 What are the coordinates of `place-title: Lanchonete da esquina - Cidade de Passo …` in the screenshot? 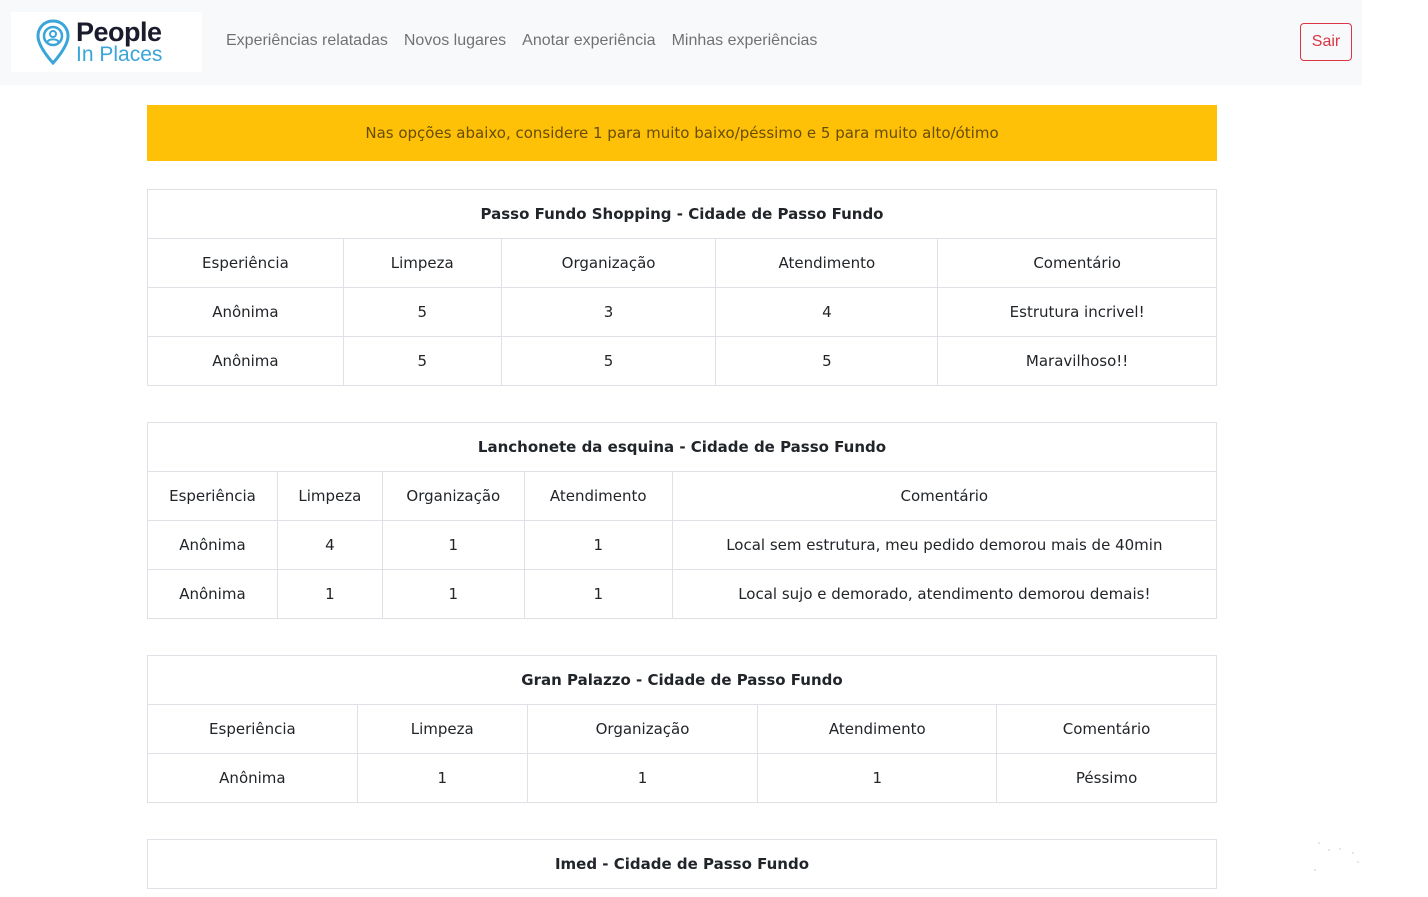 It's located at (682, 447).